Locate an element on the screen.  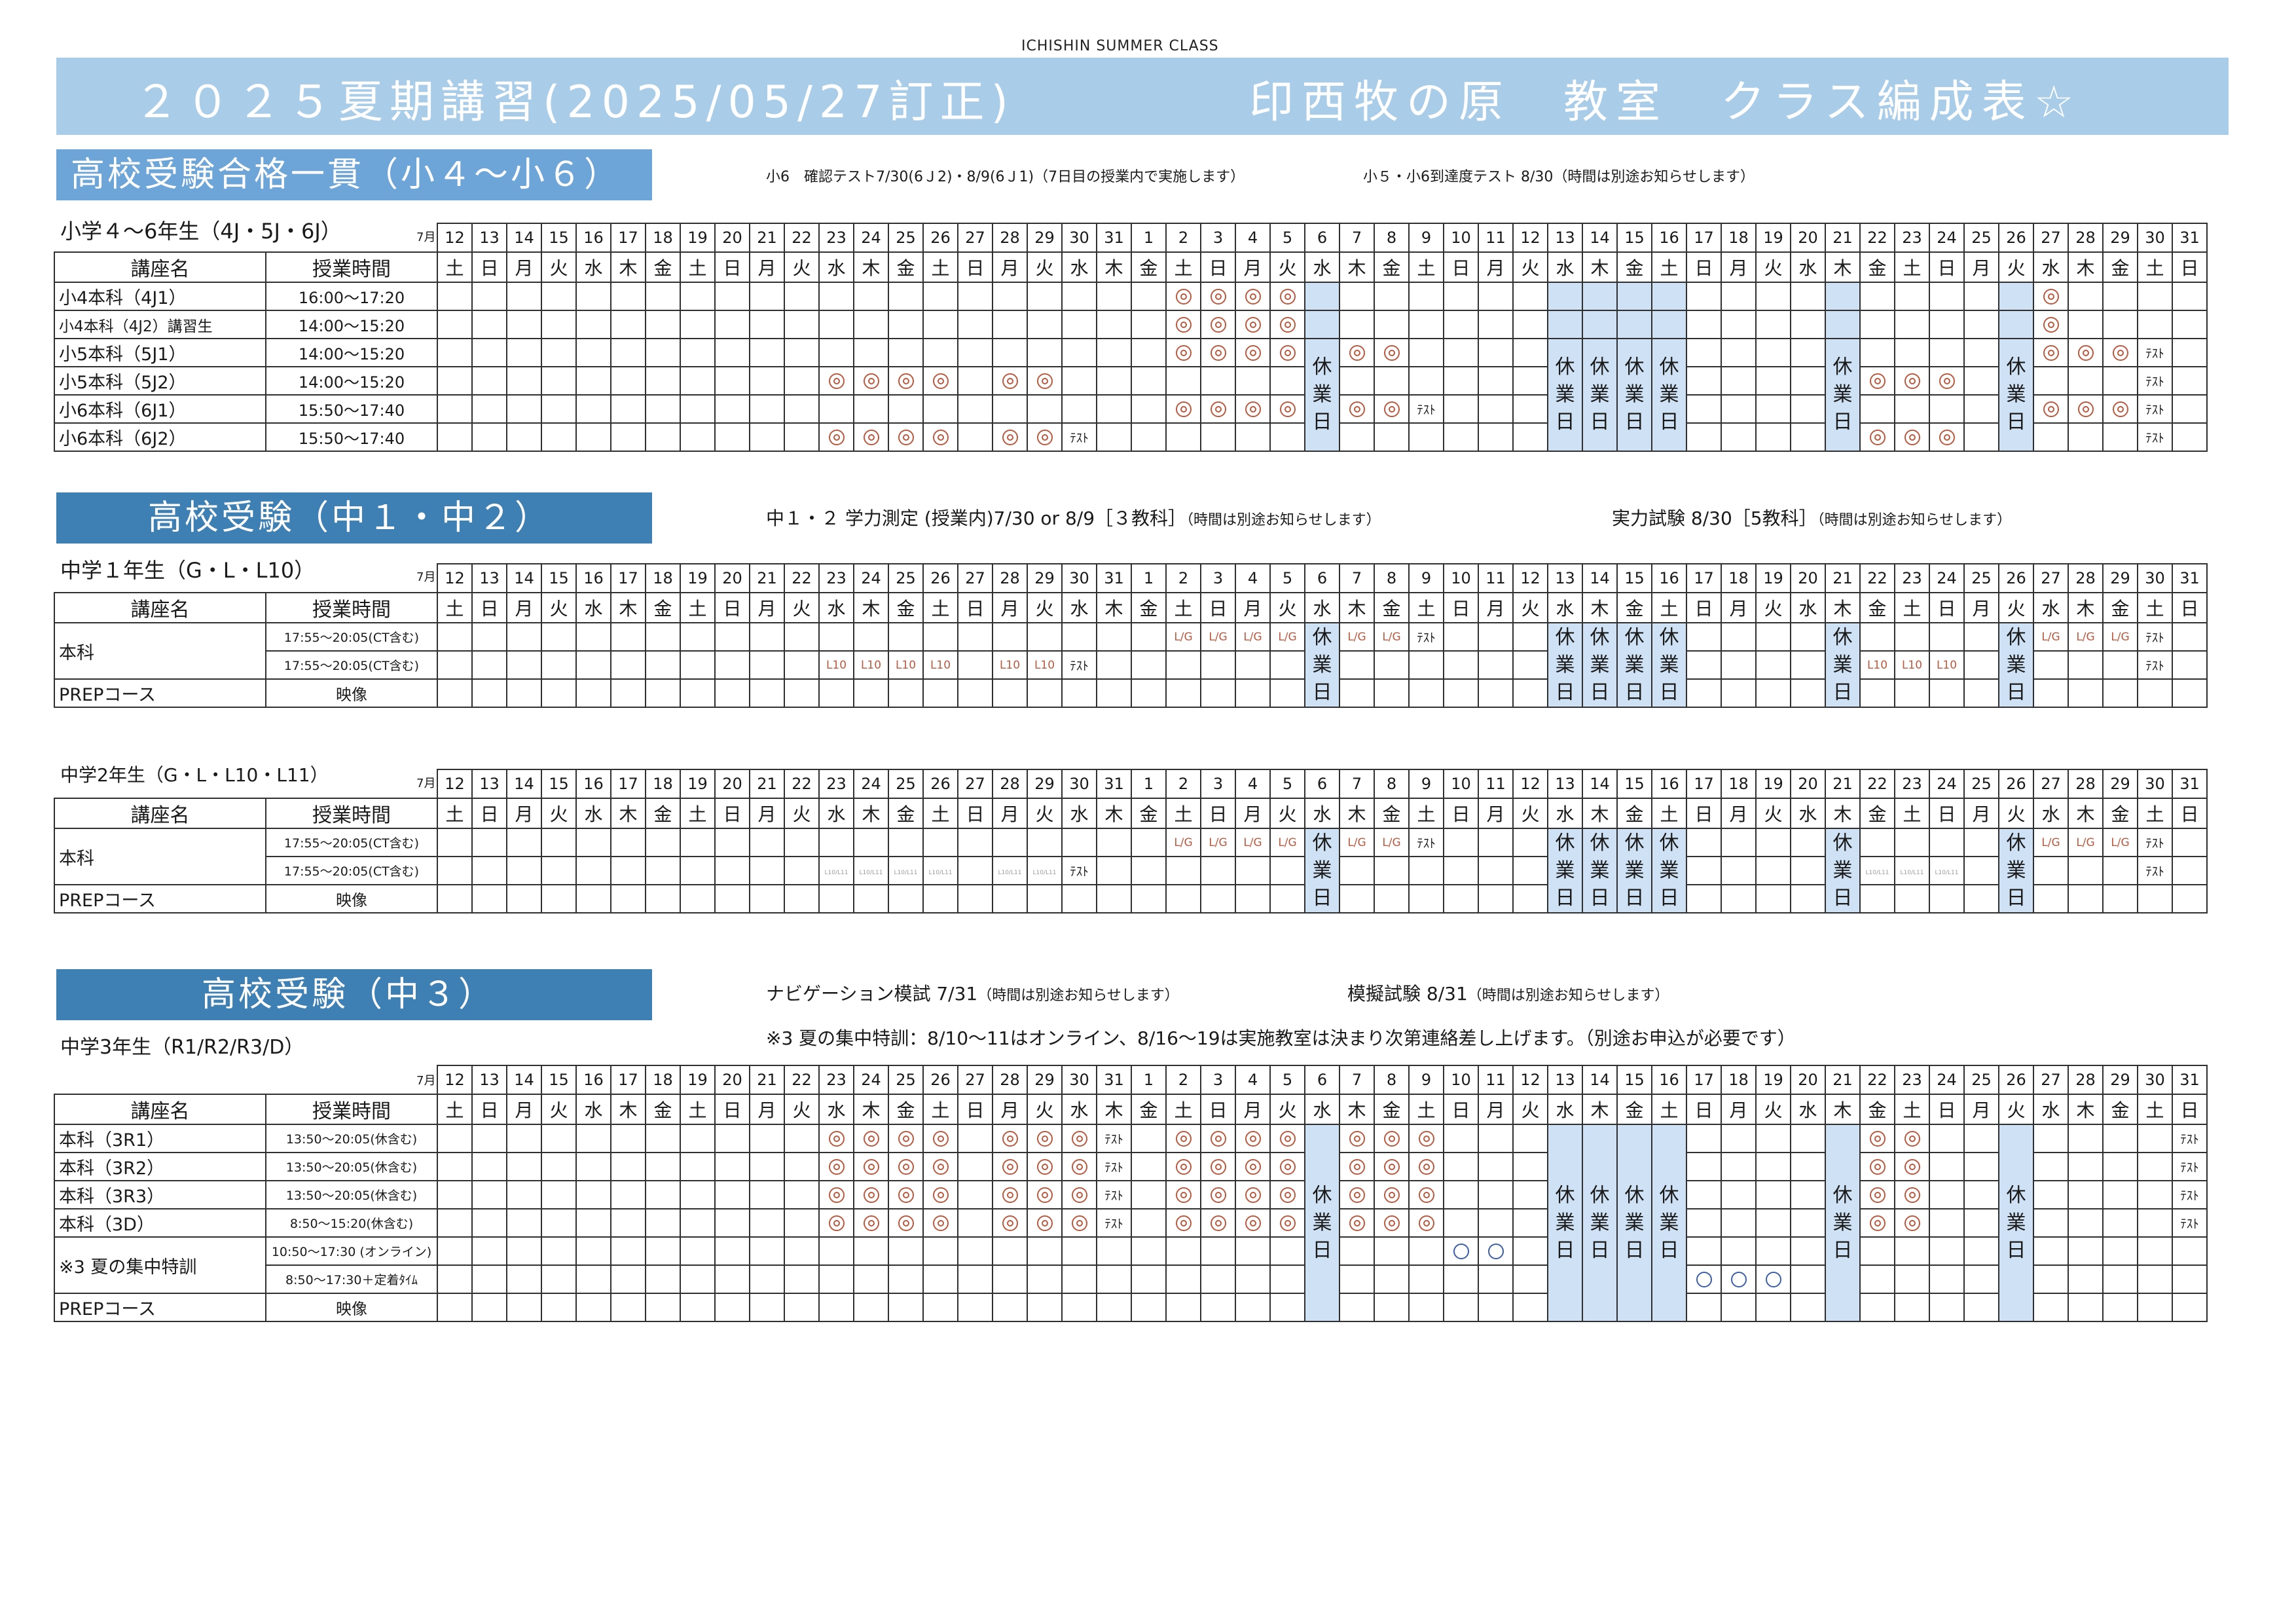
weekday-cell: 金 is located at coordinates (1149, 813).